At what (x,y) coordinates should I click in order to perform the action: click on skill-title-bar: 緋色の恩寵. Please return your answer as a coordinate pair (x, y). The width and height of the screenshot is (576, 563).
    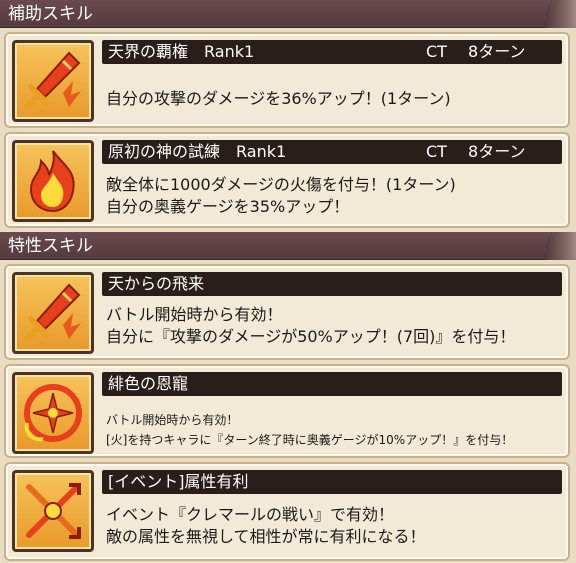
    Looking at the image, I should click on (332, 384).